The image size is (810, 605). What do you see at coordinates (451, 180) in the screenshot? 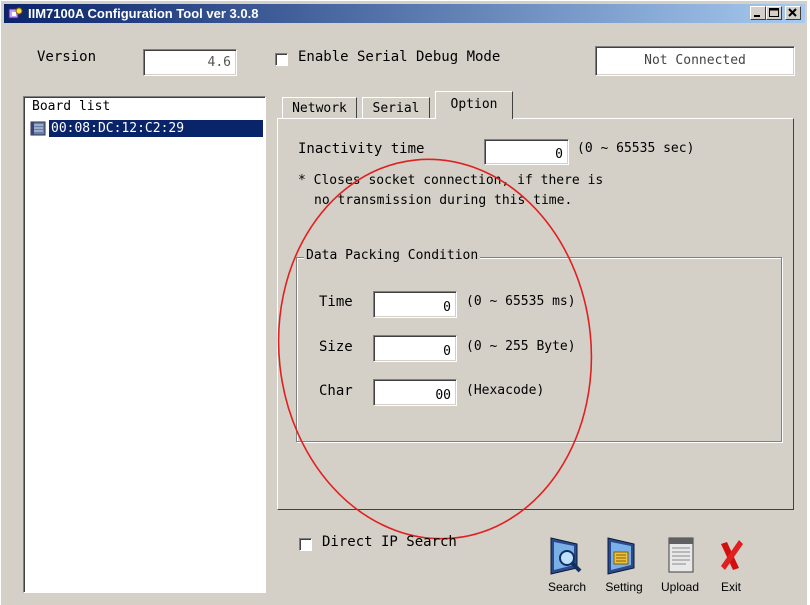
I see `note-line-1: * Closes socket connection, if there is` at bounding box center [451, 180].